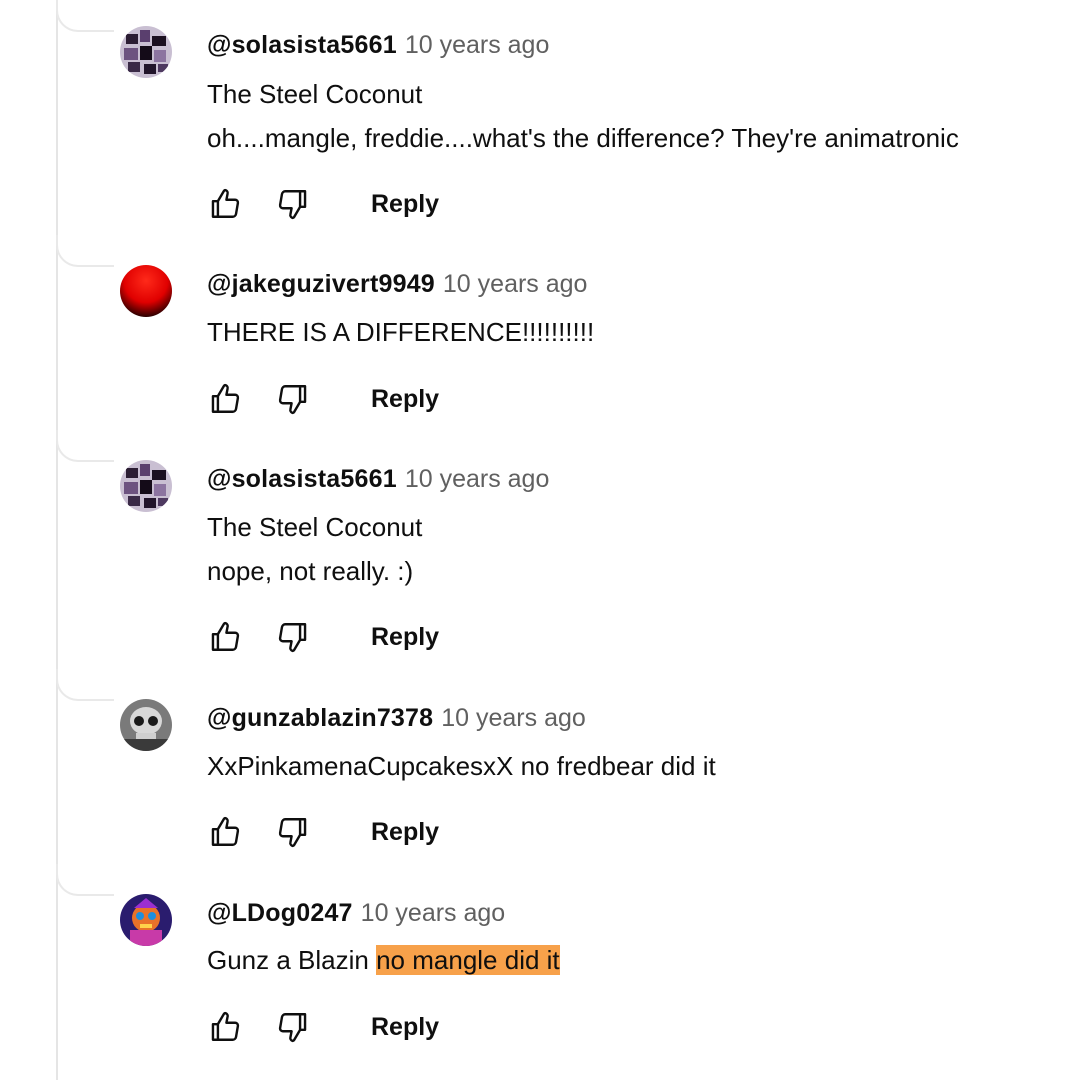 The width and height of the screenshot is (1080, 1080). Describe the element at coordinates (356, 913) in the screenshot. I see `comment-header: @LDog0247 10 years ago` at that location.